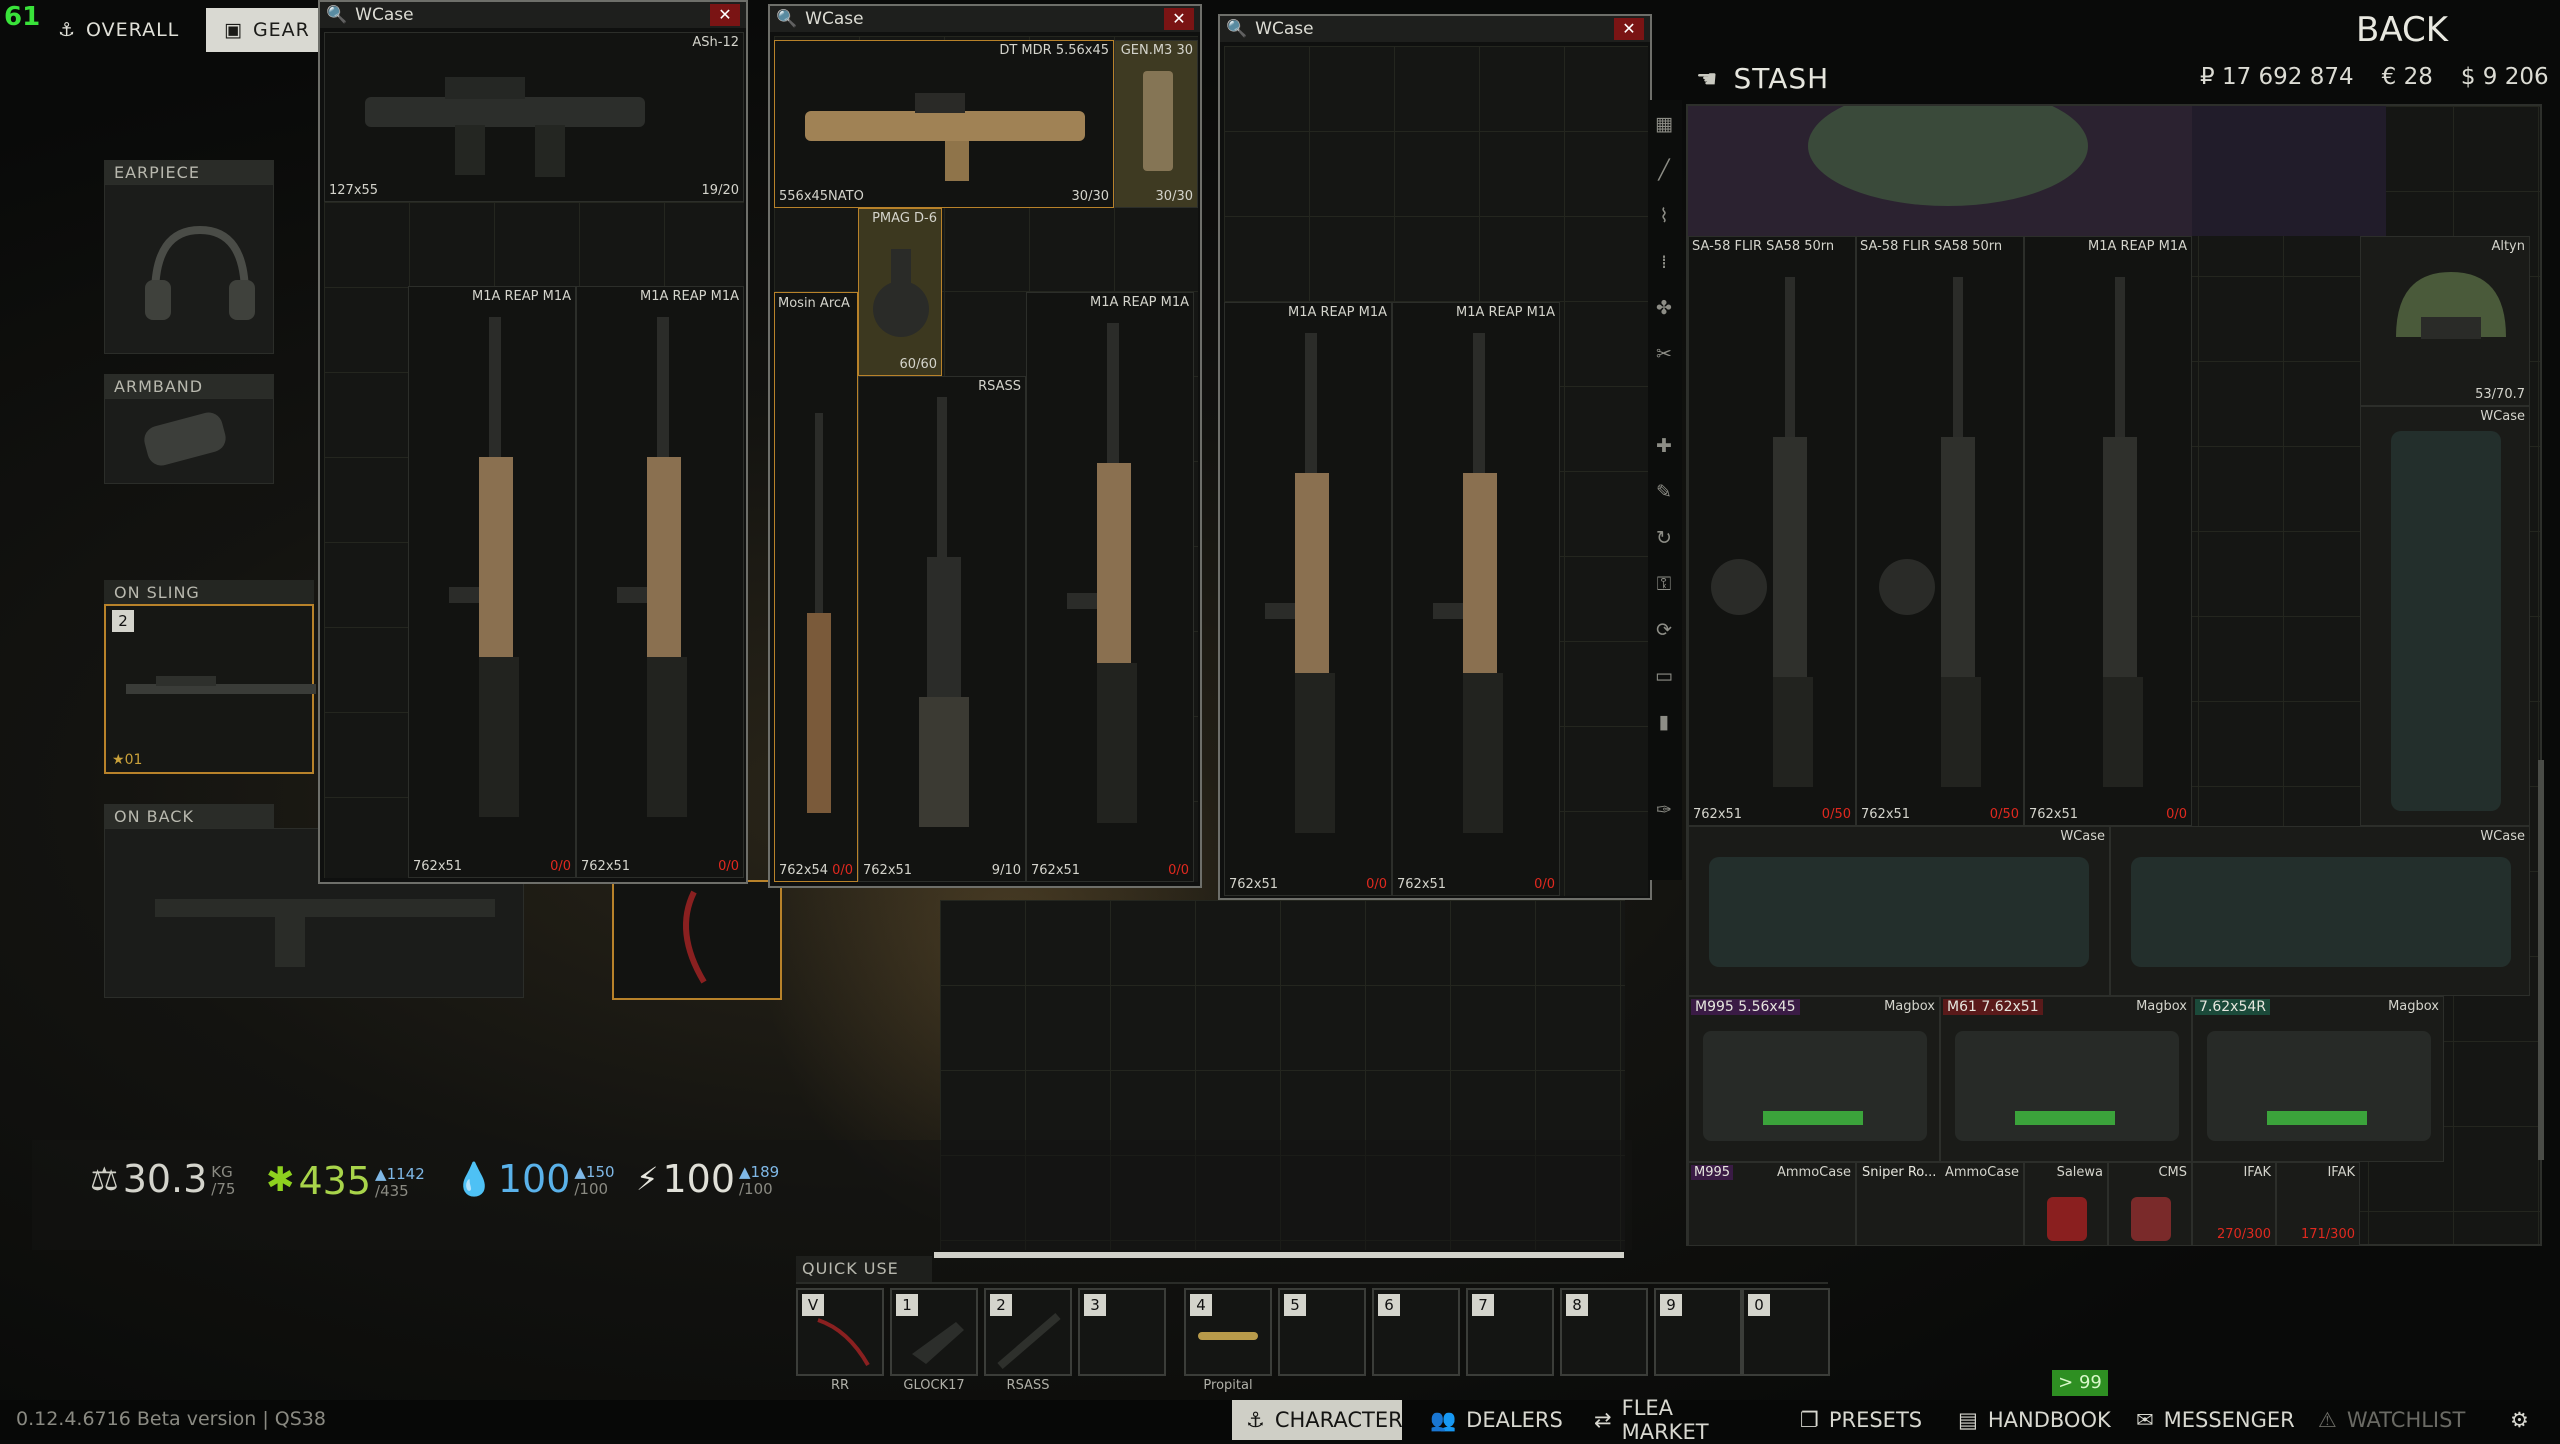  What do you see at coordinates (384, 15) in the screenshot?
I see `window-title: WCase` at bounding box center [384, 15].